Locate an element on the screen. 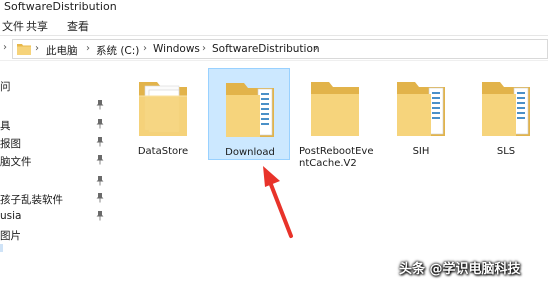 The height and width of the screenshot is (284, 548). nav-item-usia: usia is located at coordinates (10, 216).